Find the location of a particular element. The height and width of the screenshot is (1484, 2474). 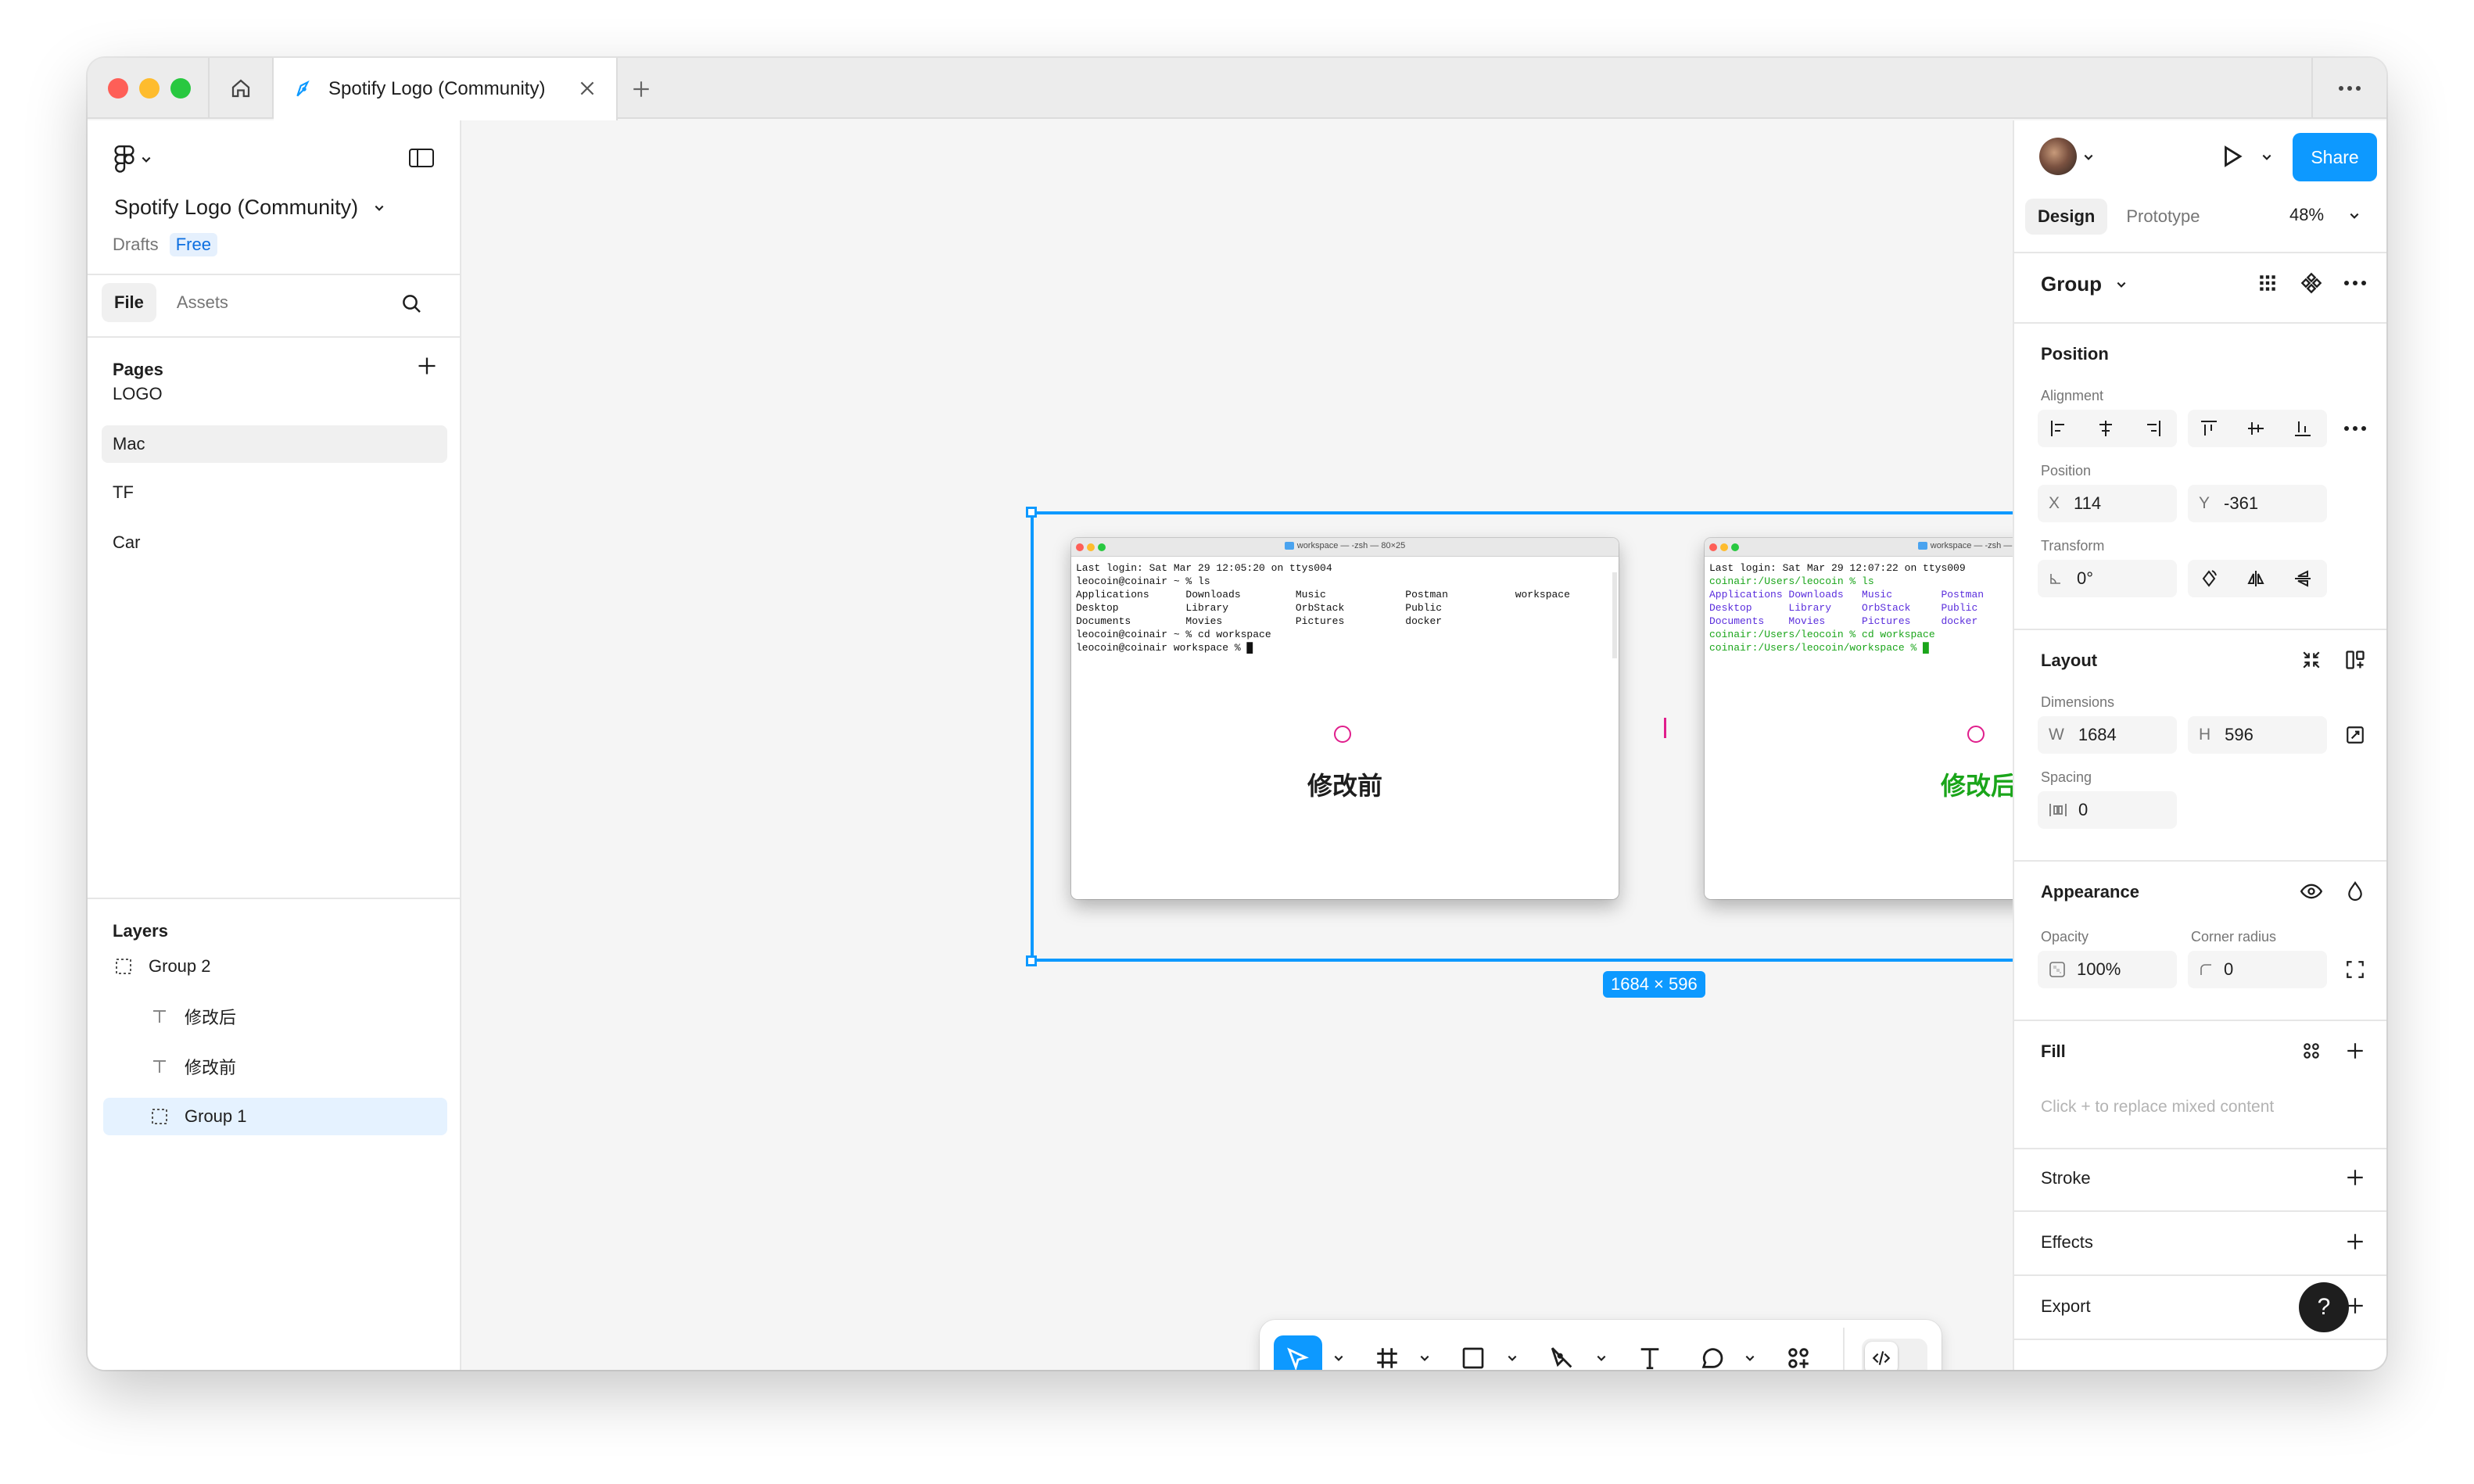

pen-tool-button is located at coordinates (1562, 1345).